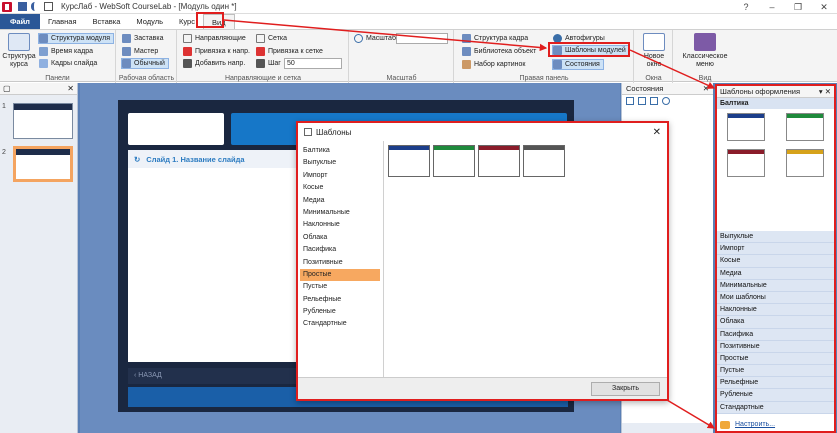 Image resolution: width=837 pixels, height=433 pixels. Describe the element at coordinates (340, 263) in the screenshot. I see `dialog-list-item: Позитивные` at that location.